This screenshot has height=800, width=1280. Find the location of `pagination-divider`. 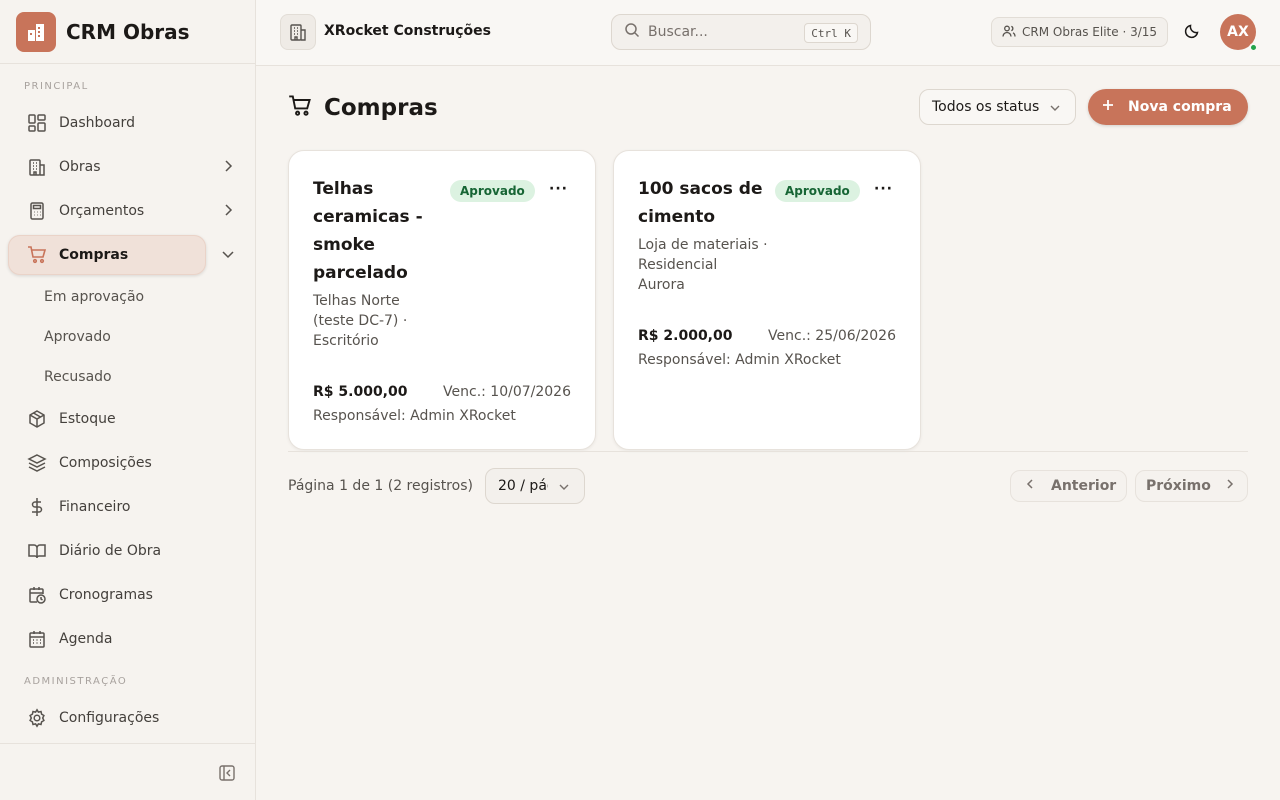

pagination-divider is located at coordinates (768, 451).